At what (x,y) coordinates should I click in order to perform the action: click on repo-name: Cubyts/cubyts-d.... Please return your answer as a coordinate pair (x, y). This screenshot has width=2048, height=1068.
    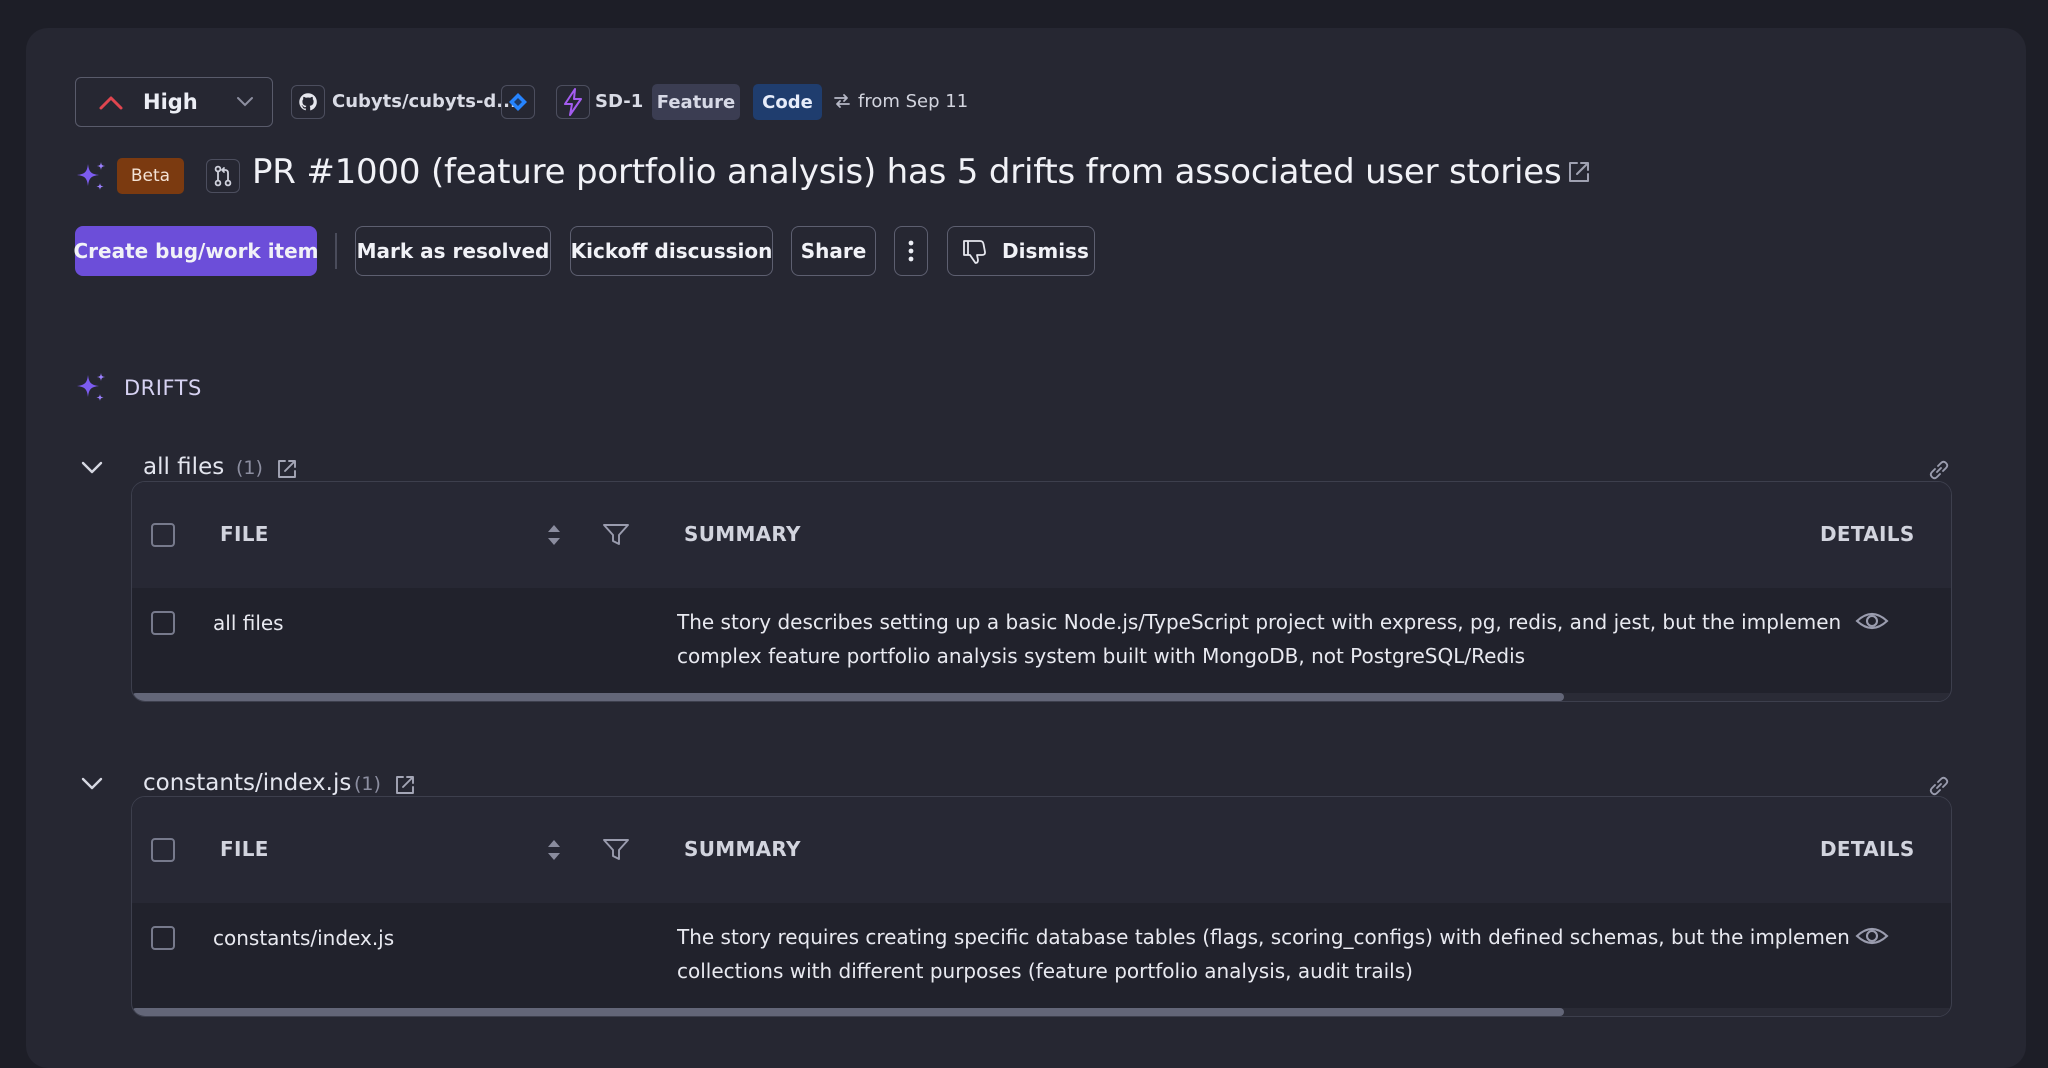
    Looking at the image, I should click on (424, 101).